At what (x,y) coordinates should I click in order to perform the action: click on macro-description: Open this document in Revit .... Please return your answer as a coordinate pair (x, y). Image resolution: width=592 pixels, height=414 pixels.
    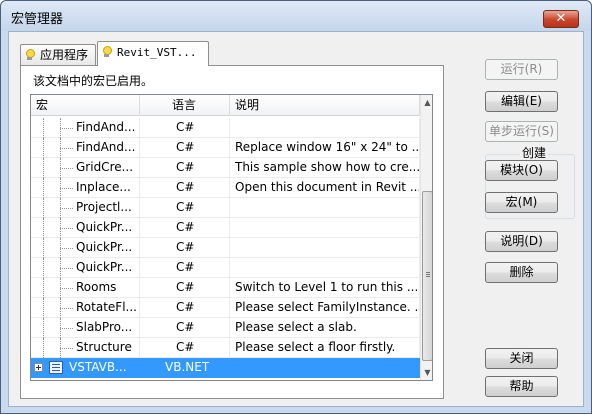
    Looking at the image, I should click on (325, 188).